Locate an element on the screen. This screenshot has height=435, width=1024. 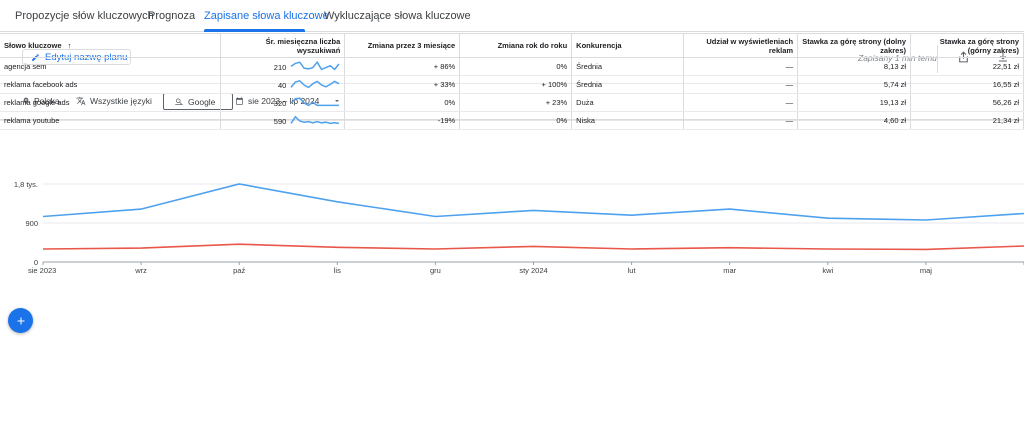
change-3m-cell: + 86% is located at coordinates (402, 66).